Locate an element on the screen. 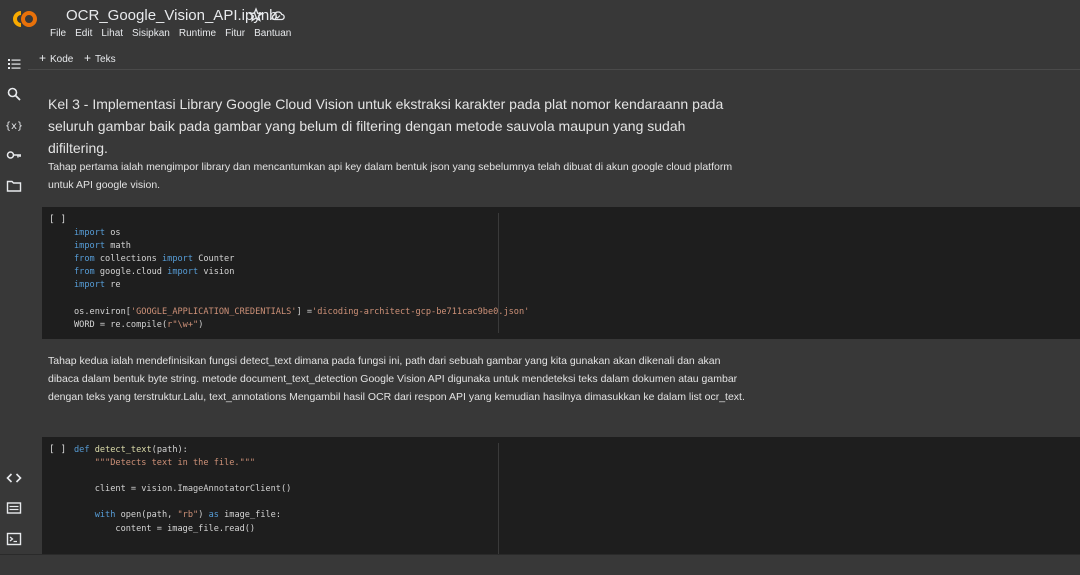 The width and height of the screenshot is (1080, 575). colab-logo is located at coordinates (25, 19).